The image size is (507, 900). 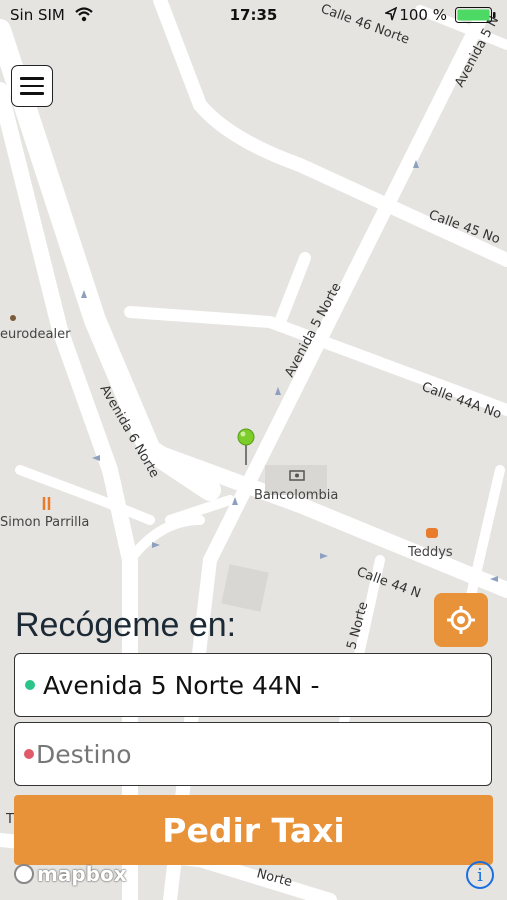 I want to click on poi-label-simon-parrilla: Simon Parrilla, so click(x=44, y=522).